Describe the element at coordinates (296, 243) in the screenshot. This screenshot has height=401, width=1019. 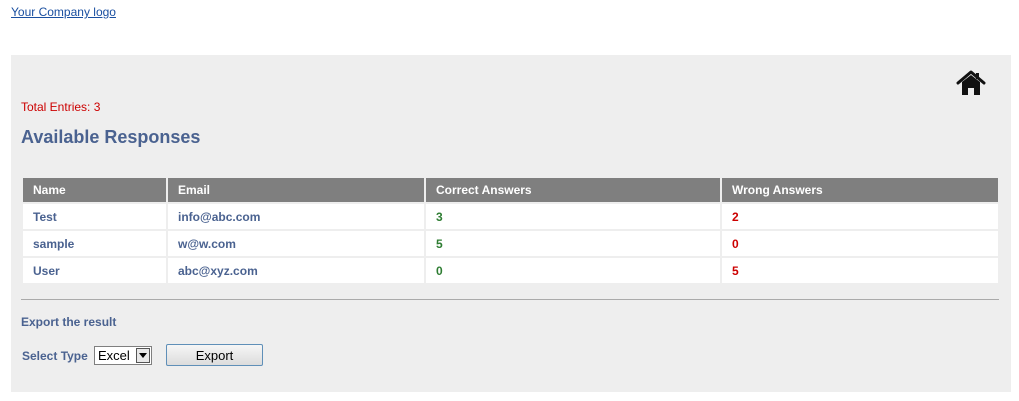
I see `cell-email: w@w.com` at that location.